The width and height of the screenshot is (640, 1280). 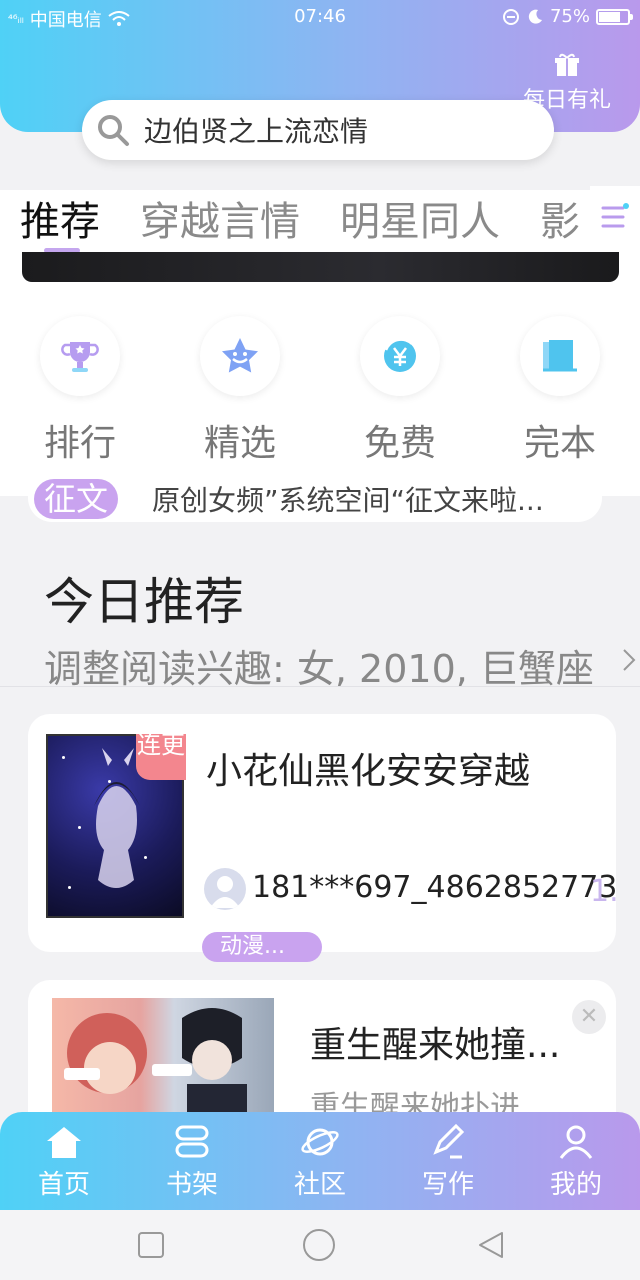 What do you see at coordinates (191, 1185) in the screenshot?
I see `nav-label: 书架` at bounding box center [191, 1185].